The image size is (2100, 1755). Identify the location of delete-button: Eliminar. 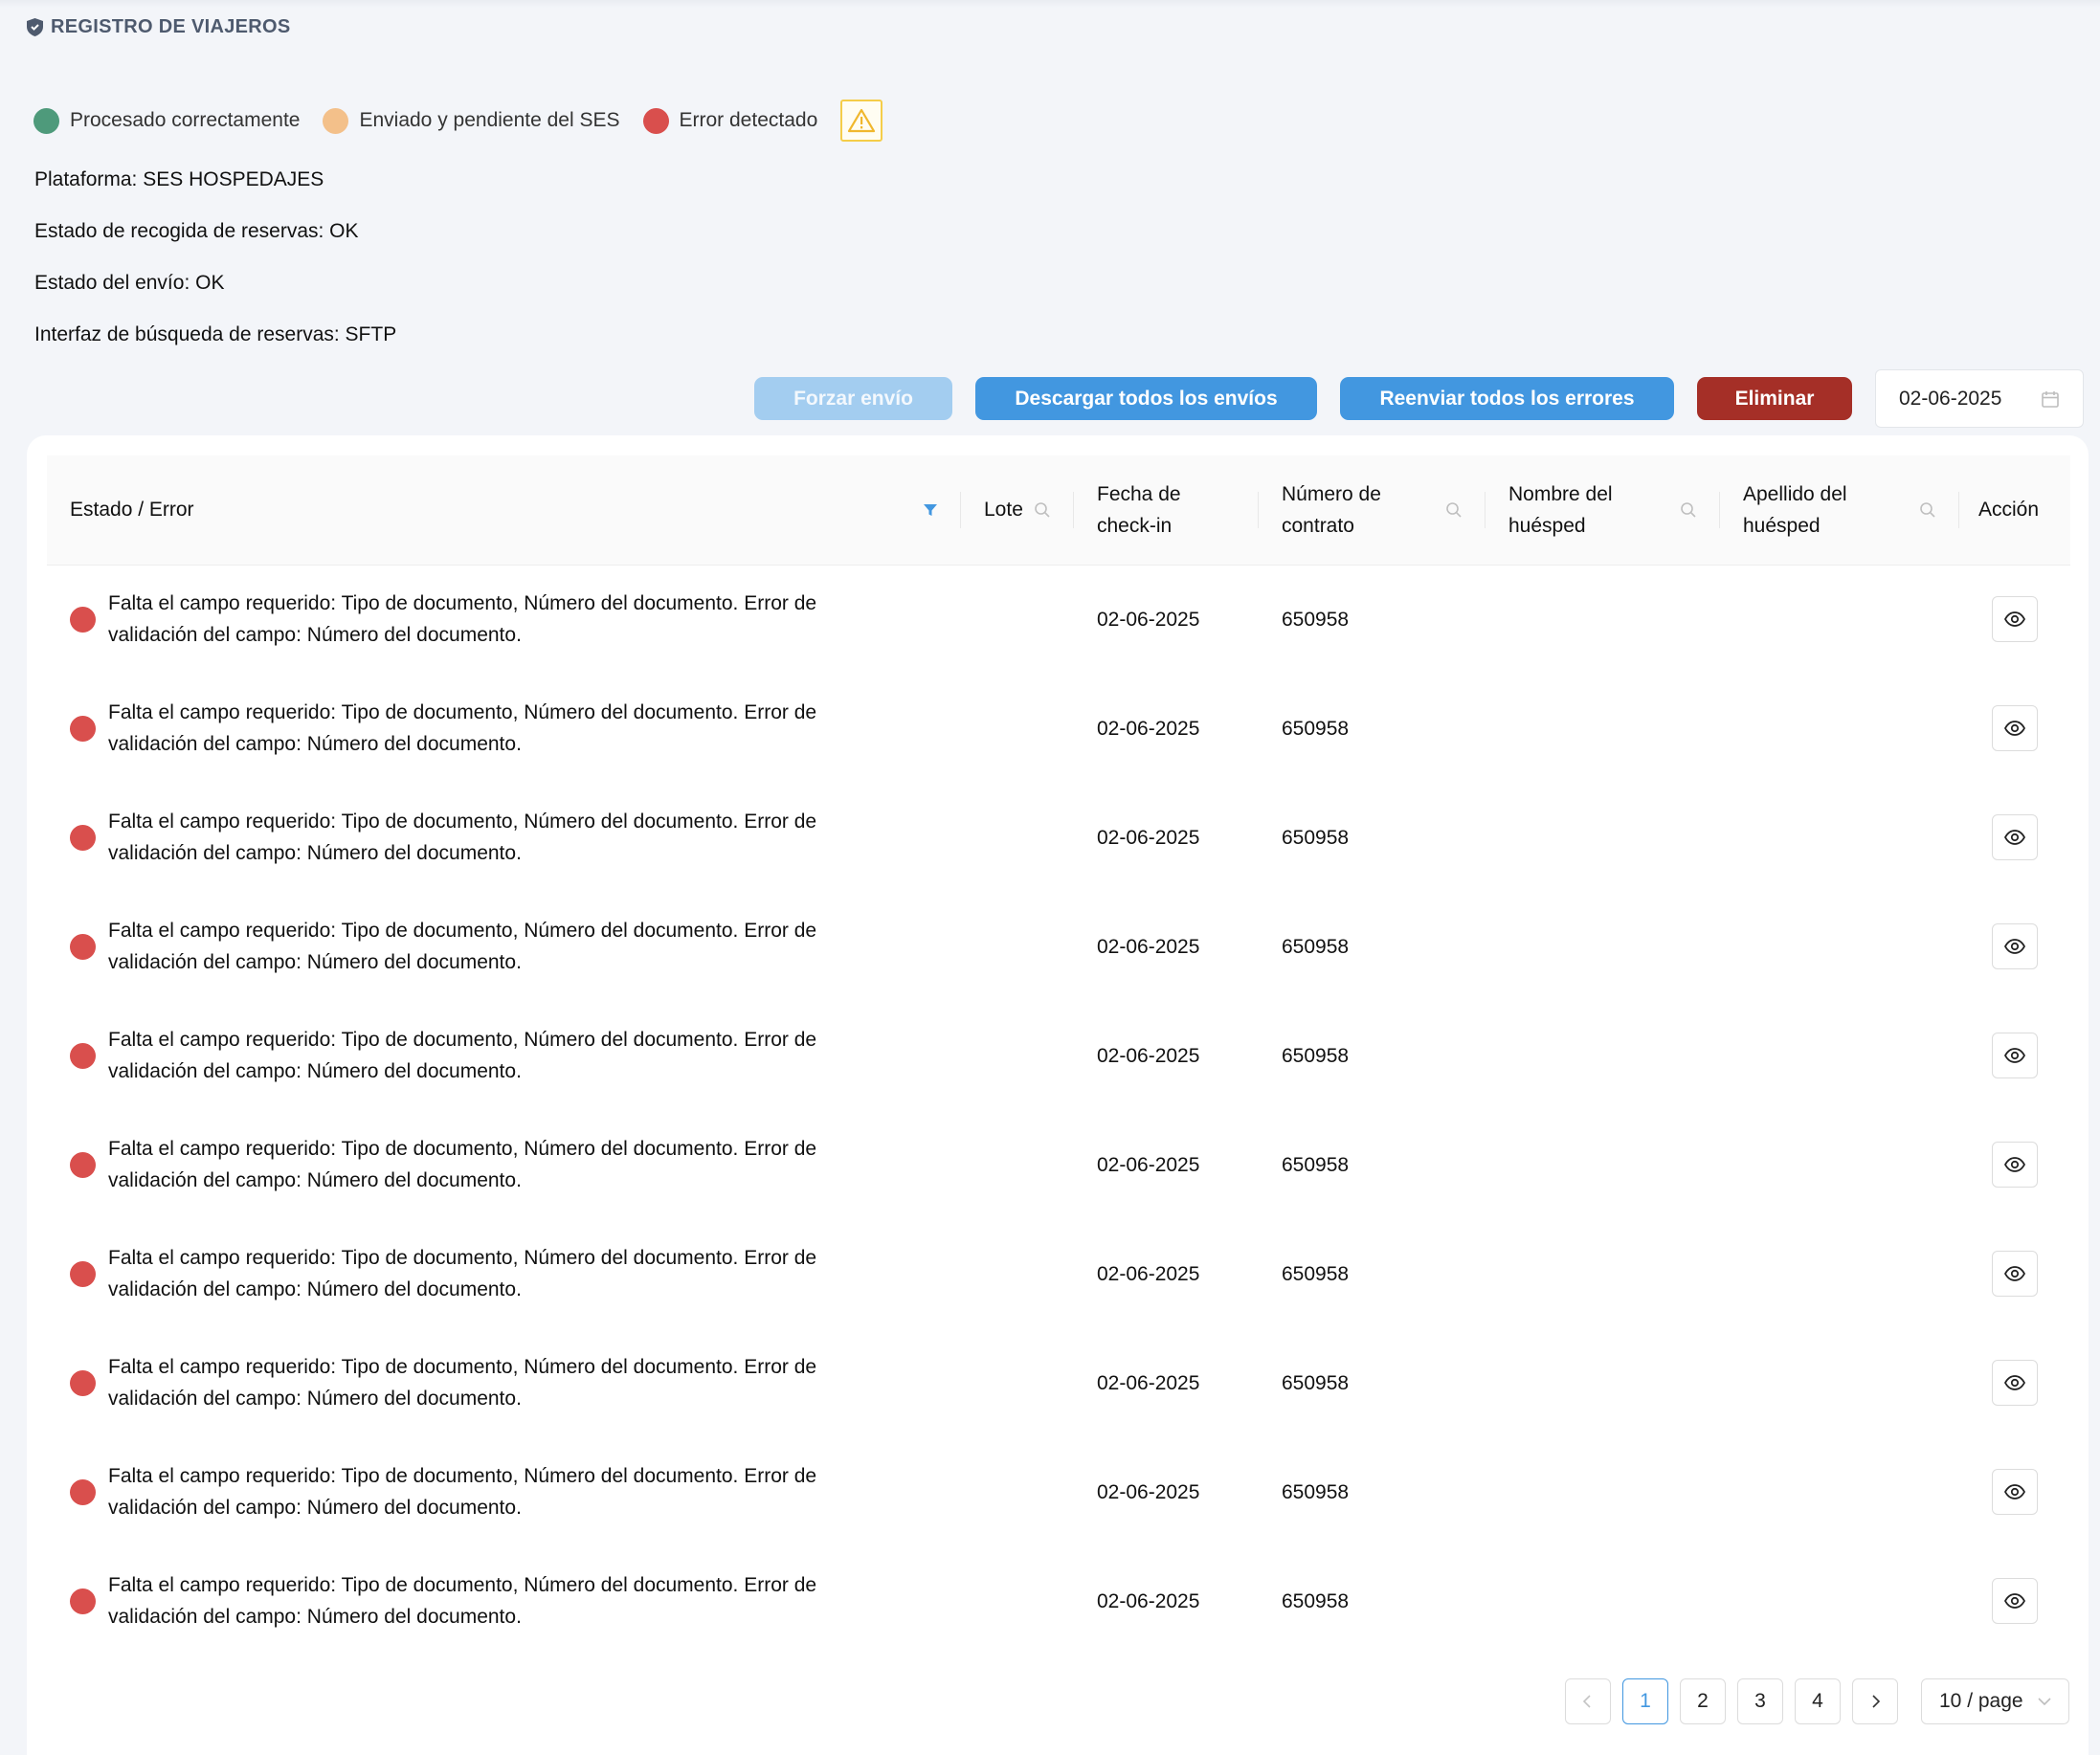
(1774, 398).